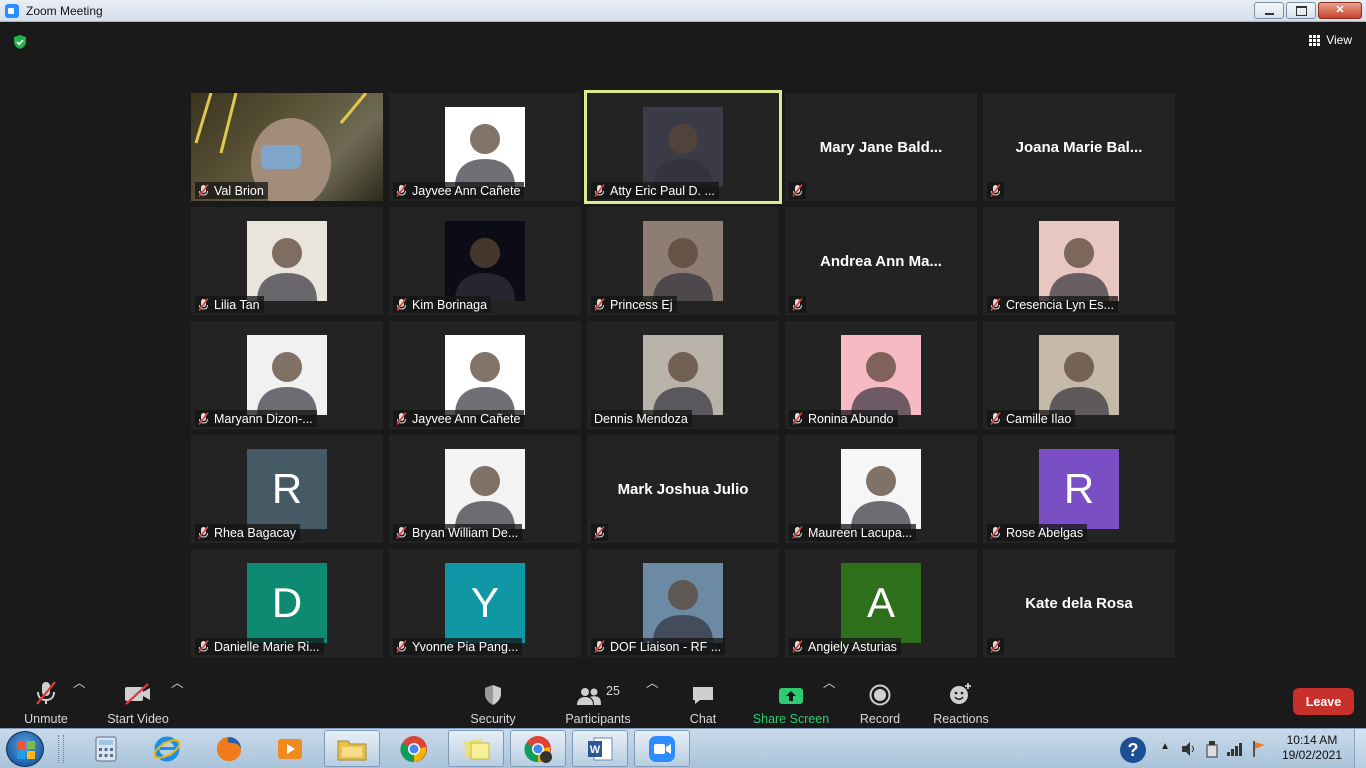  Describe the element at coordinates (961, 700) in the screenshot. I see `reactions-button: Reactions` at that location.